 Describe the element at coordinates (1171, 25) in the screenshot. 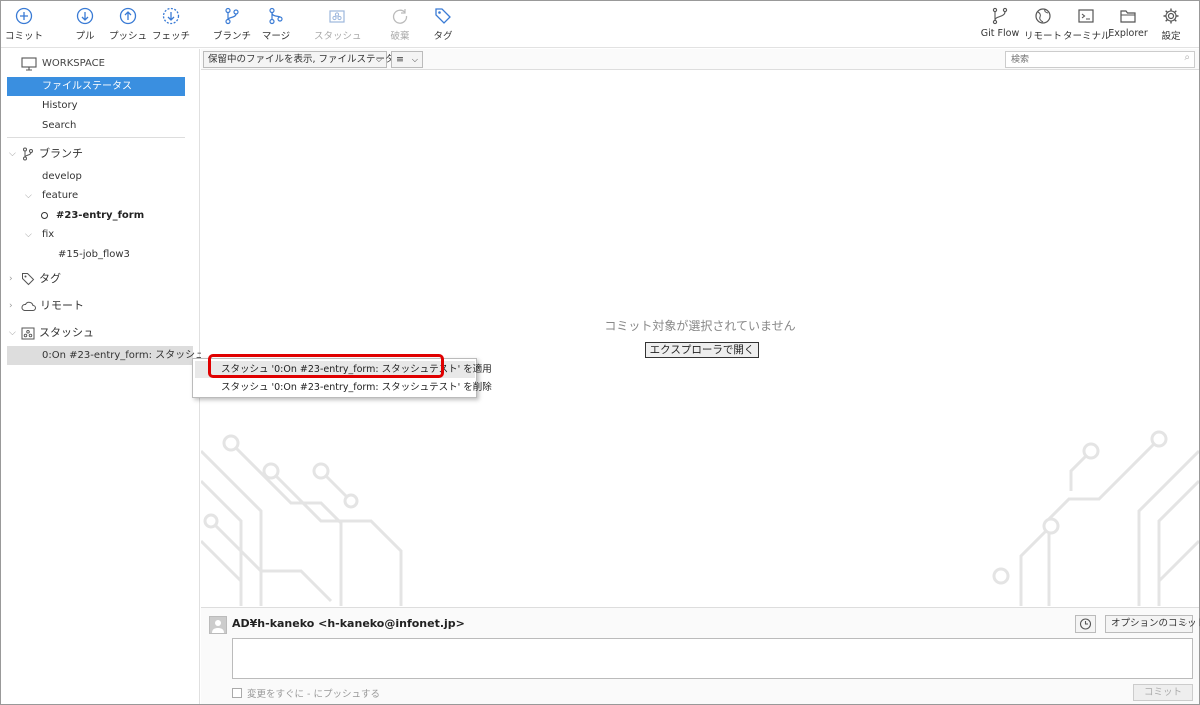

I see `settings-button: 設定` at that location.